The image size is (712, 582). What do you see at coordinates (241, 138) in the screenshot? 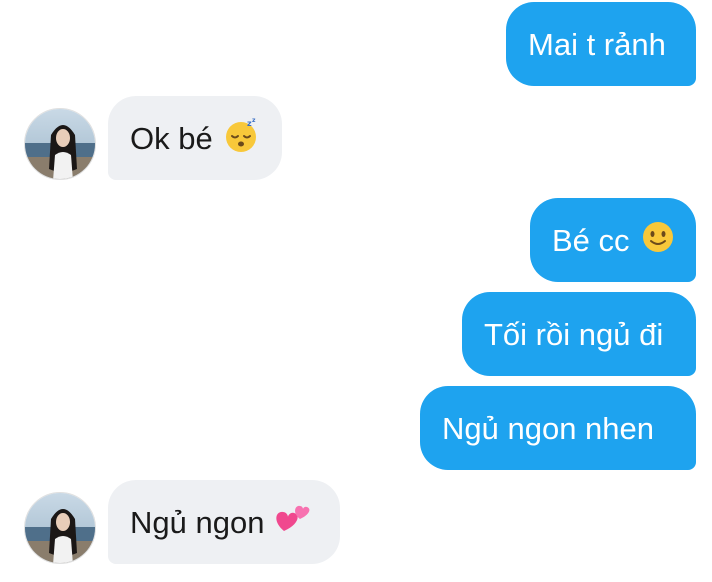
I see `sleeping-face-icon: z z` at bounding box center [241, 138].